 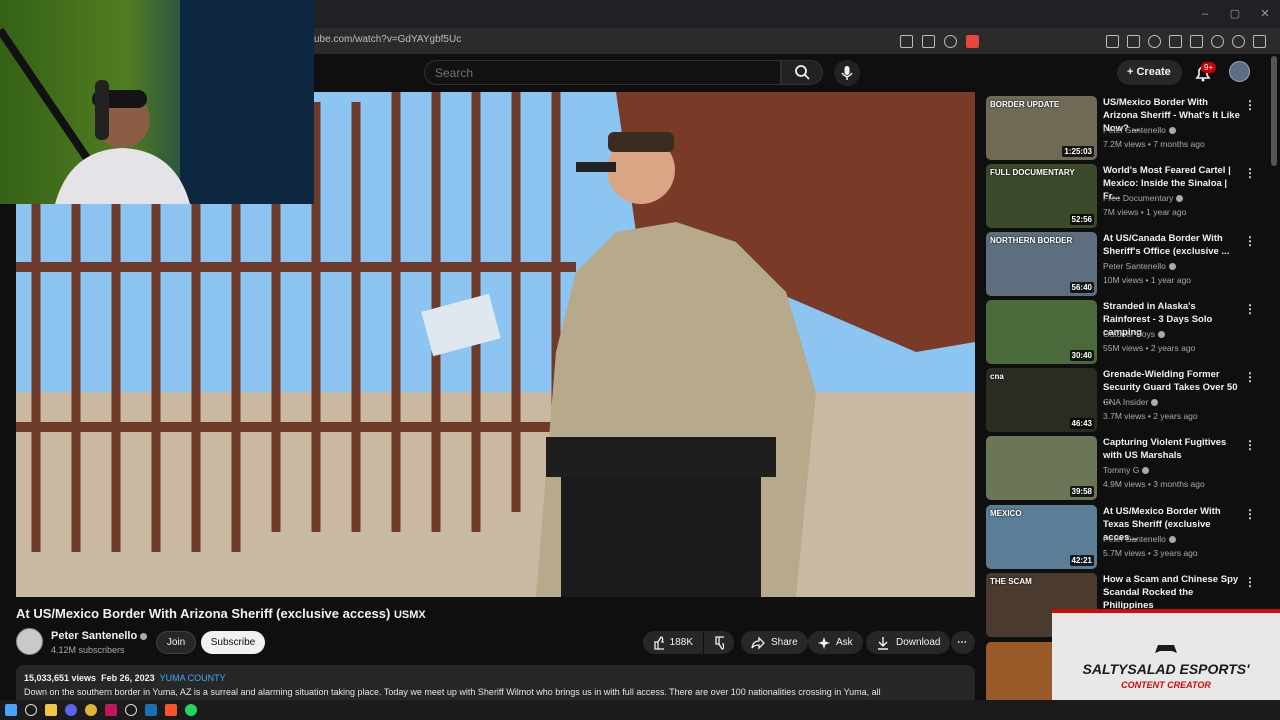 I want to click on recommendation-channel: Outdoor Boys, so click(x=1134, y=334).